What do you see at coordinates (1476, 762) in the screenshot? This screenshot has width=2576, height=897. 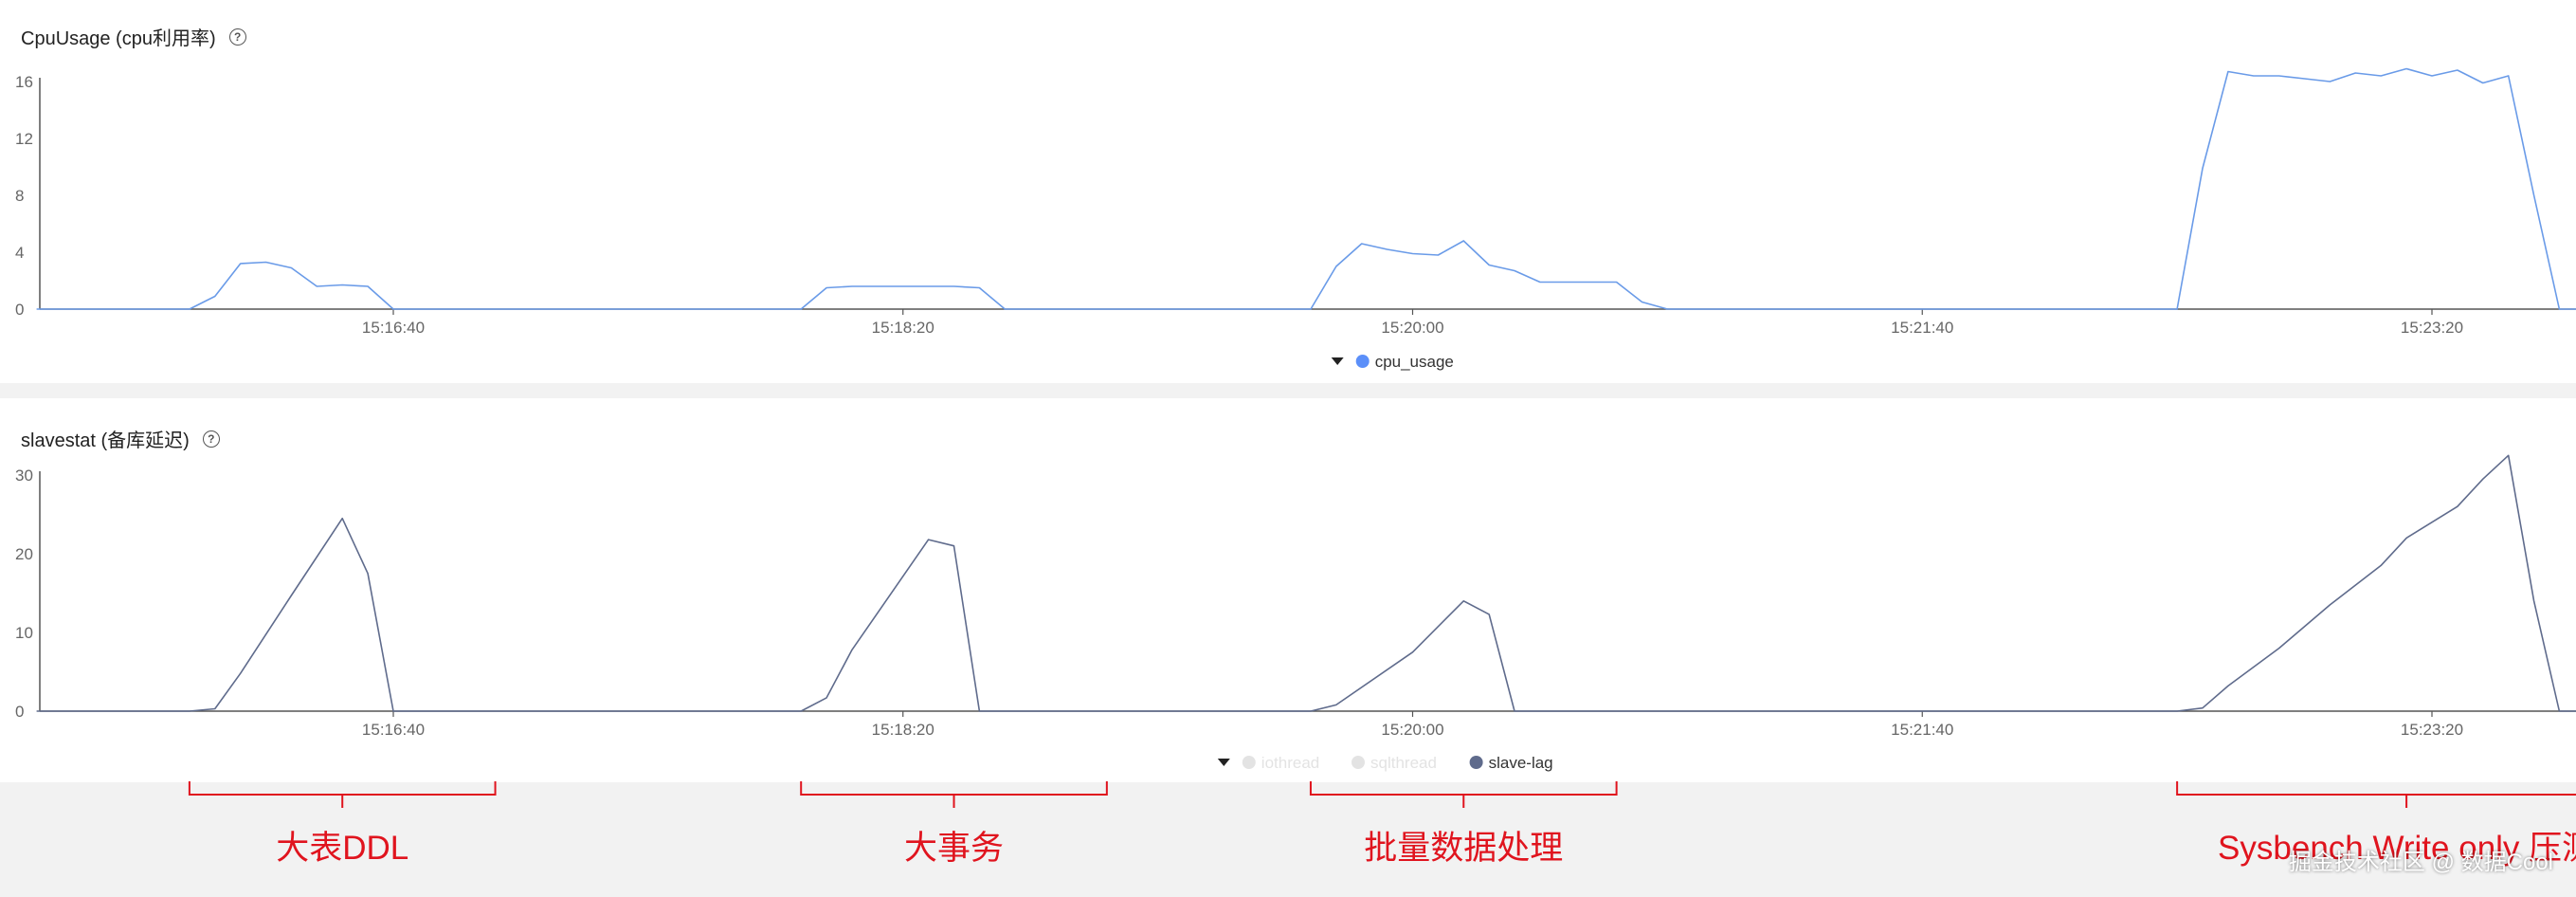 I see `legend-marker-slave-lag` at bounding box center [1476, 762].